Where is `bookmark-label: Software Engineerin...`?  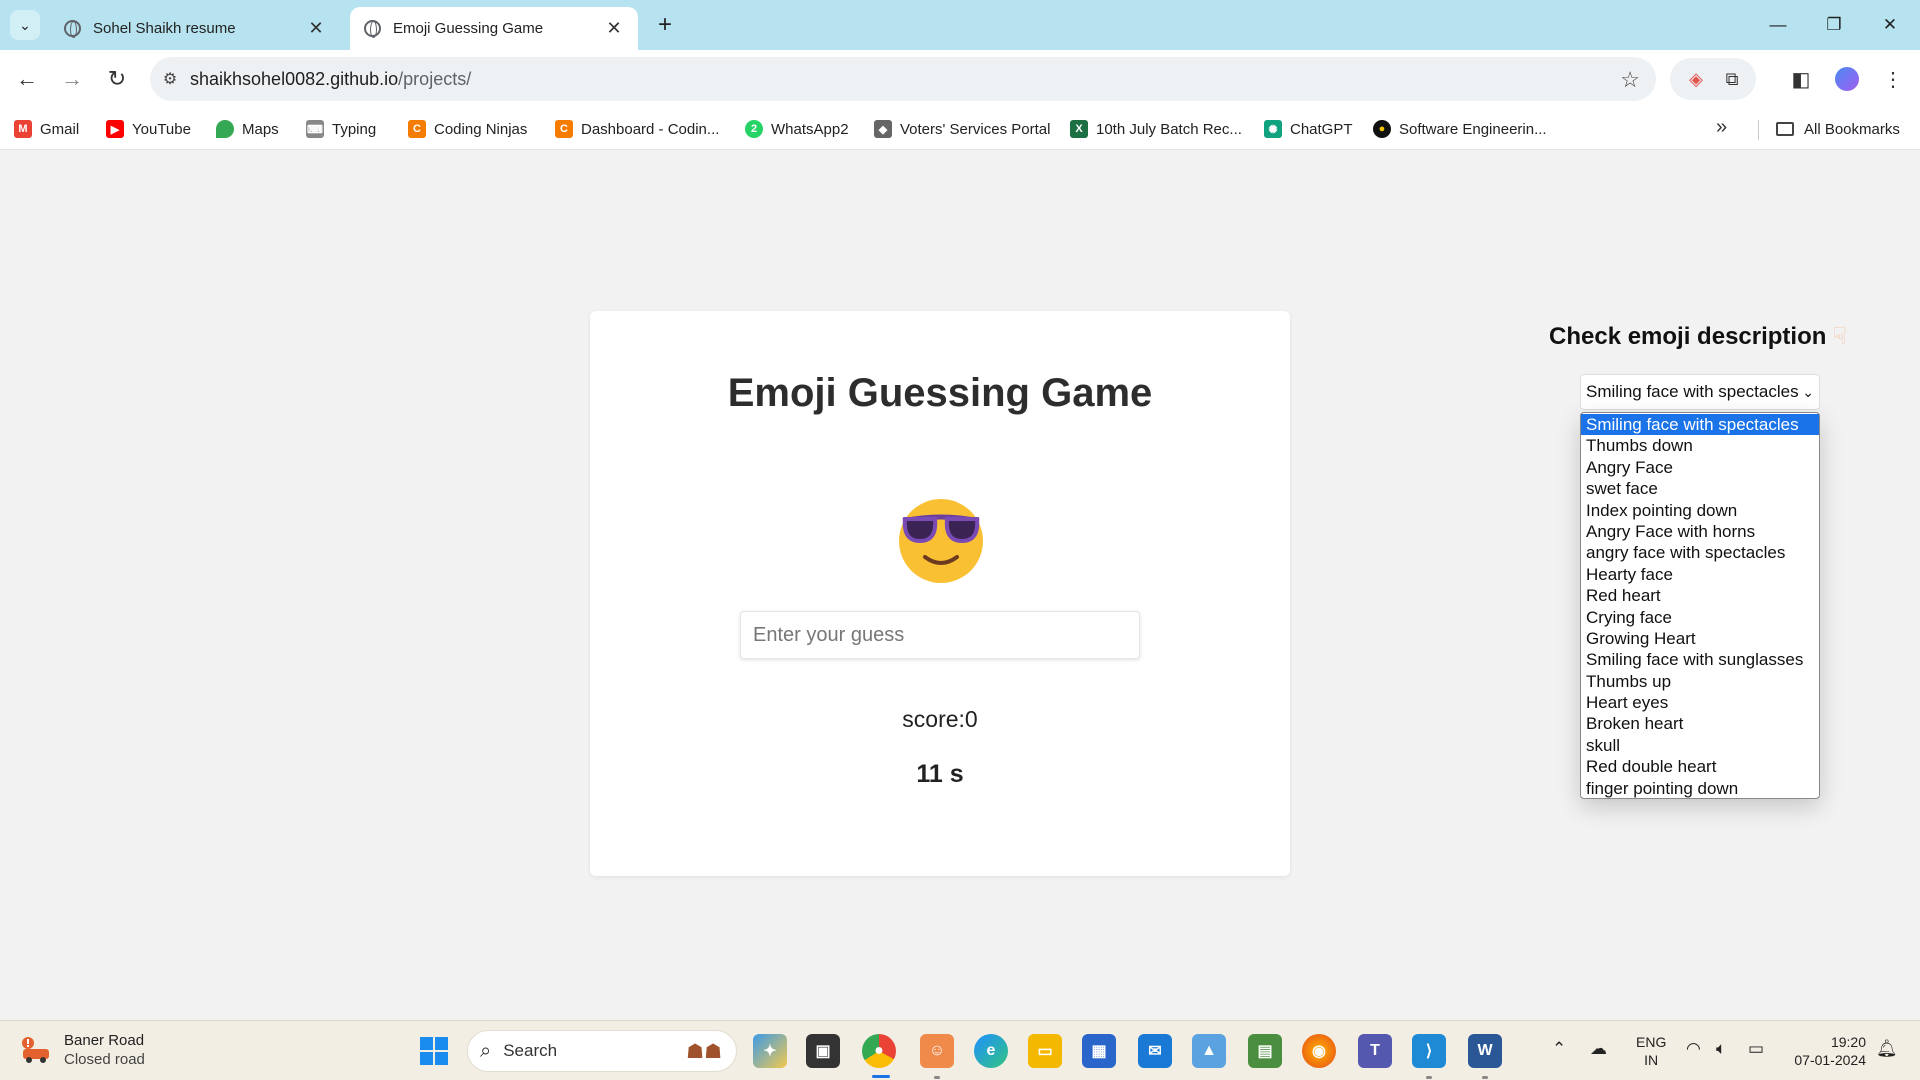
bookmark-label: Software Engineerin... is located at coordinates (1473, 129).